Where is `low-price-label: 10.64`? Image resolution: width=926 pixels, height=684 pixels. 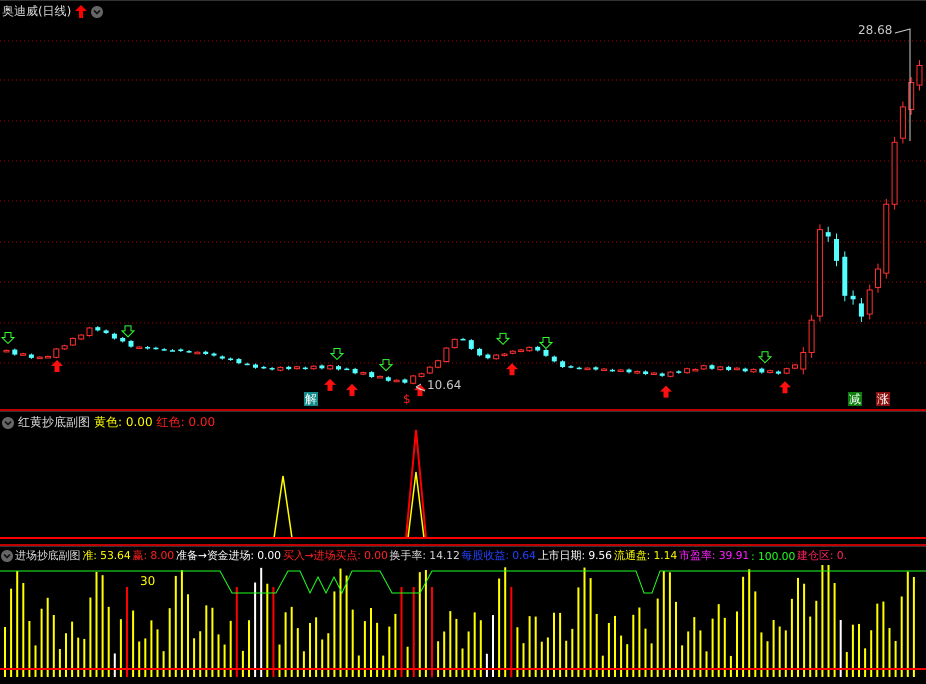
low-price-label: 10.64 is located at coordinates (444, 385).